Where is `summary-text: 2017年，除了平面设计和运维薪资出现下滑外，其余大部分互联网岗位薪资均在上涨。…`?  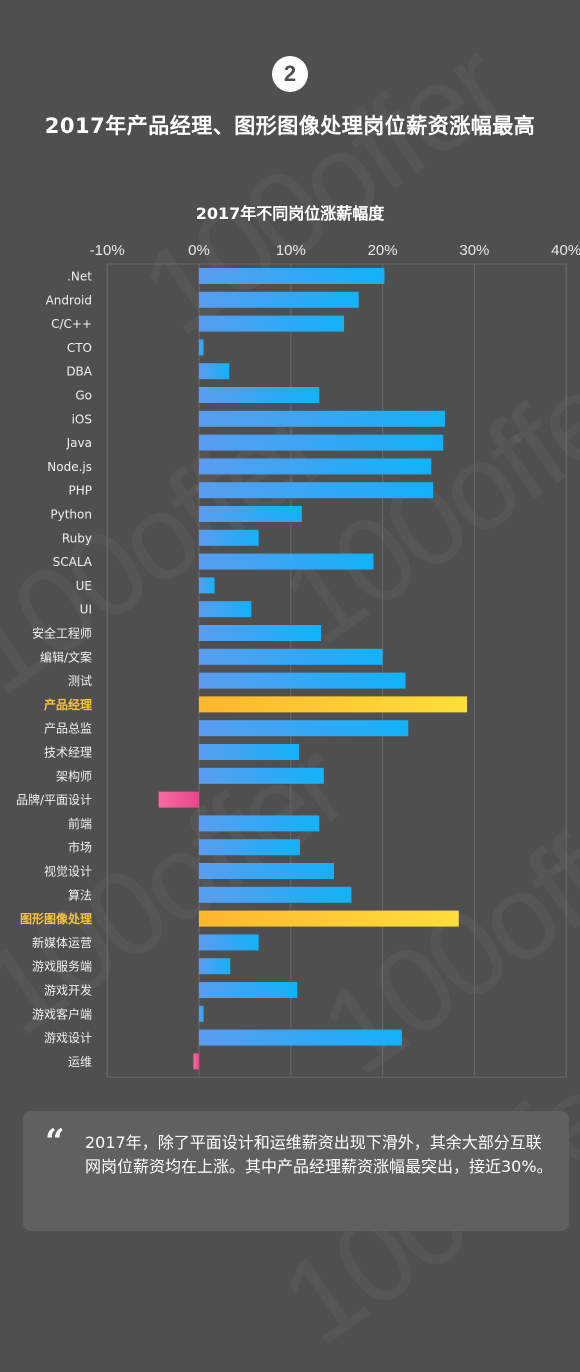
summary-text: 2017年，除了平面设计和运维薪资出现下滑外，其余大部分互联网岗位薪资均在上涨。… is located at coordinates (319, 1154).